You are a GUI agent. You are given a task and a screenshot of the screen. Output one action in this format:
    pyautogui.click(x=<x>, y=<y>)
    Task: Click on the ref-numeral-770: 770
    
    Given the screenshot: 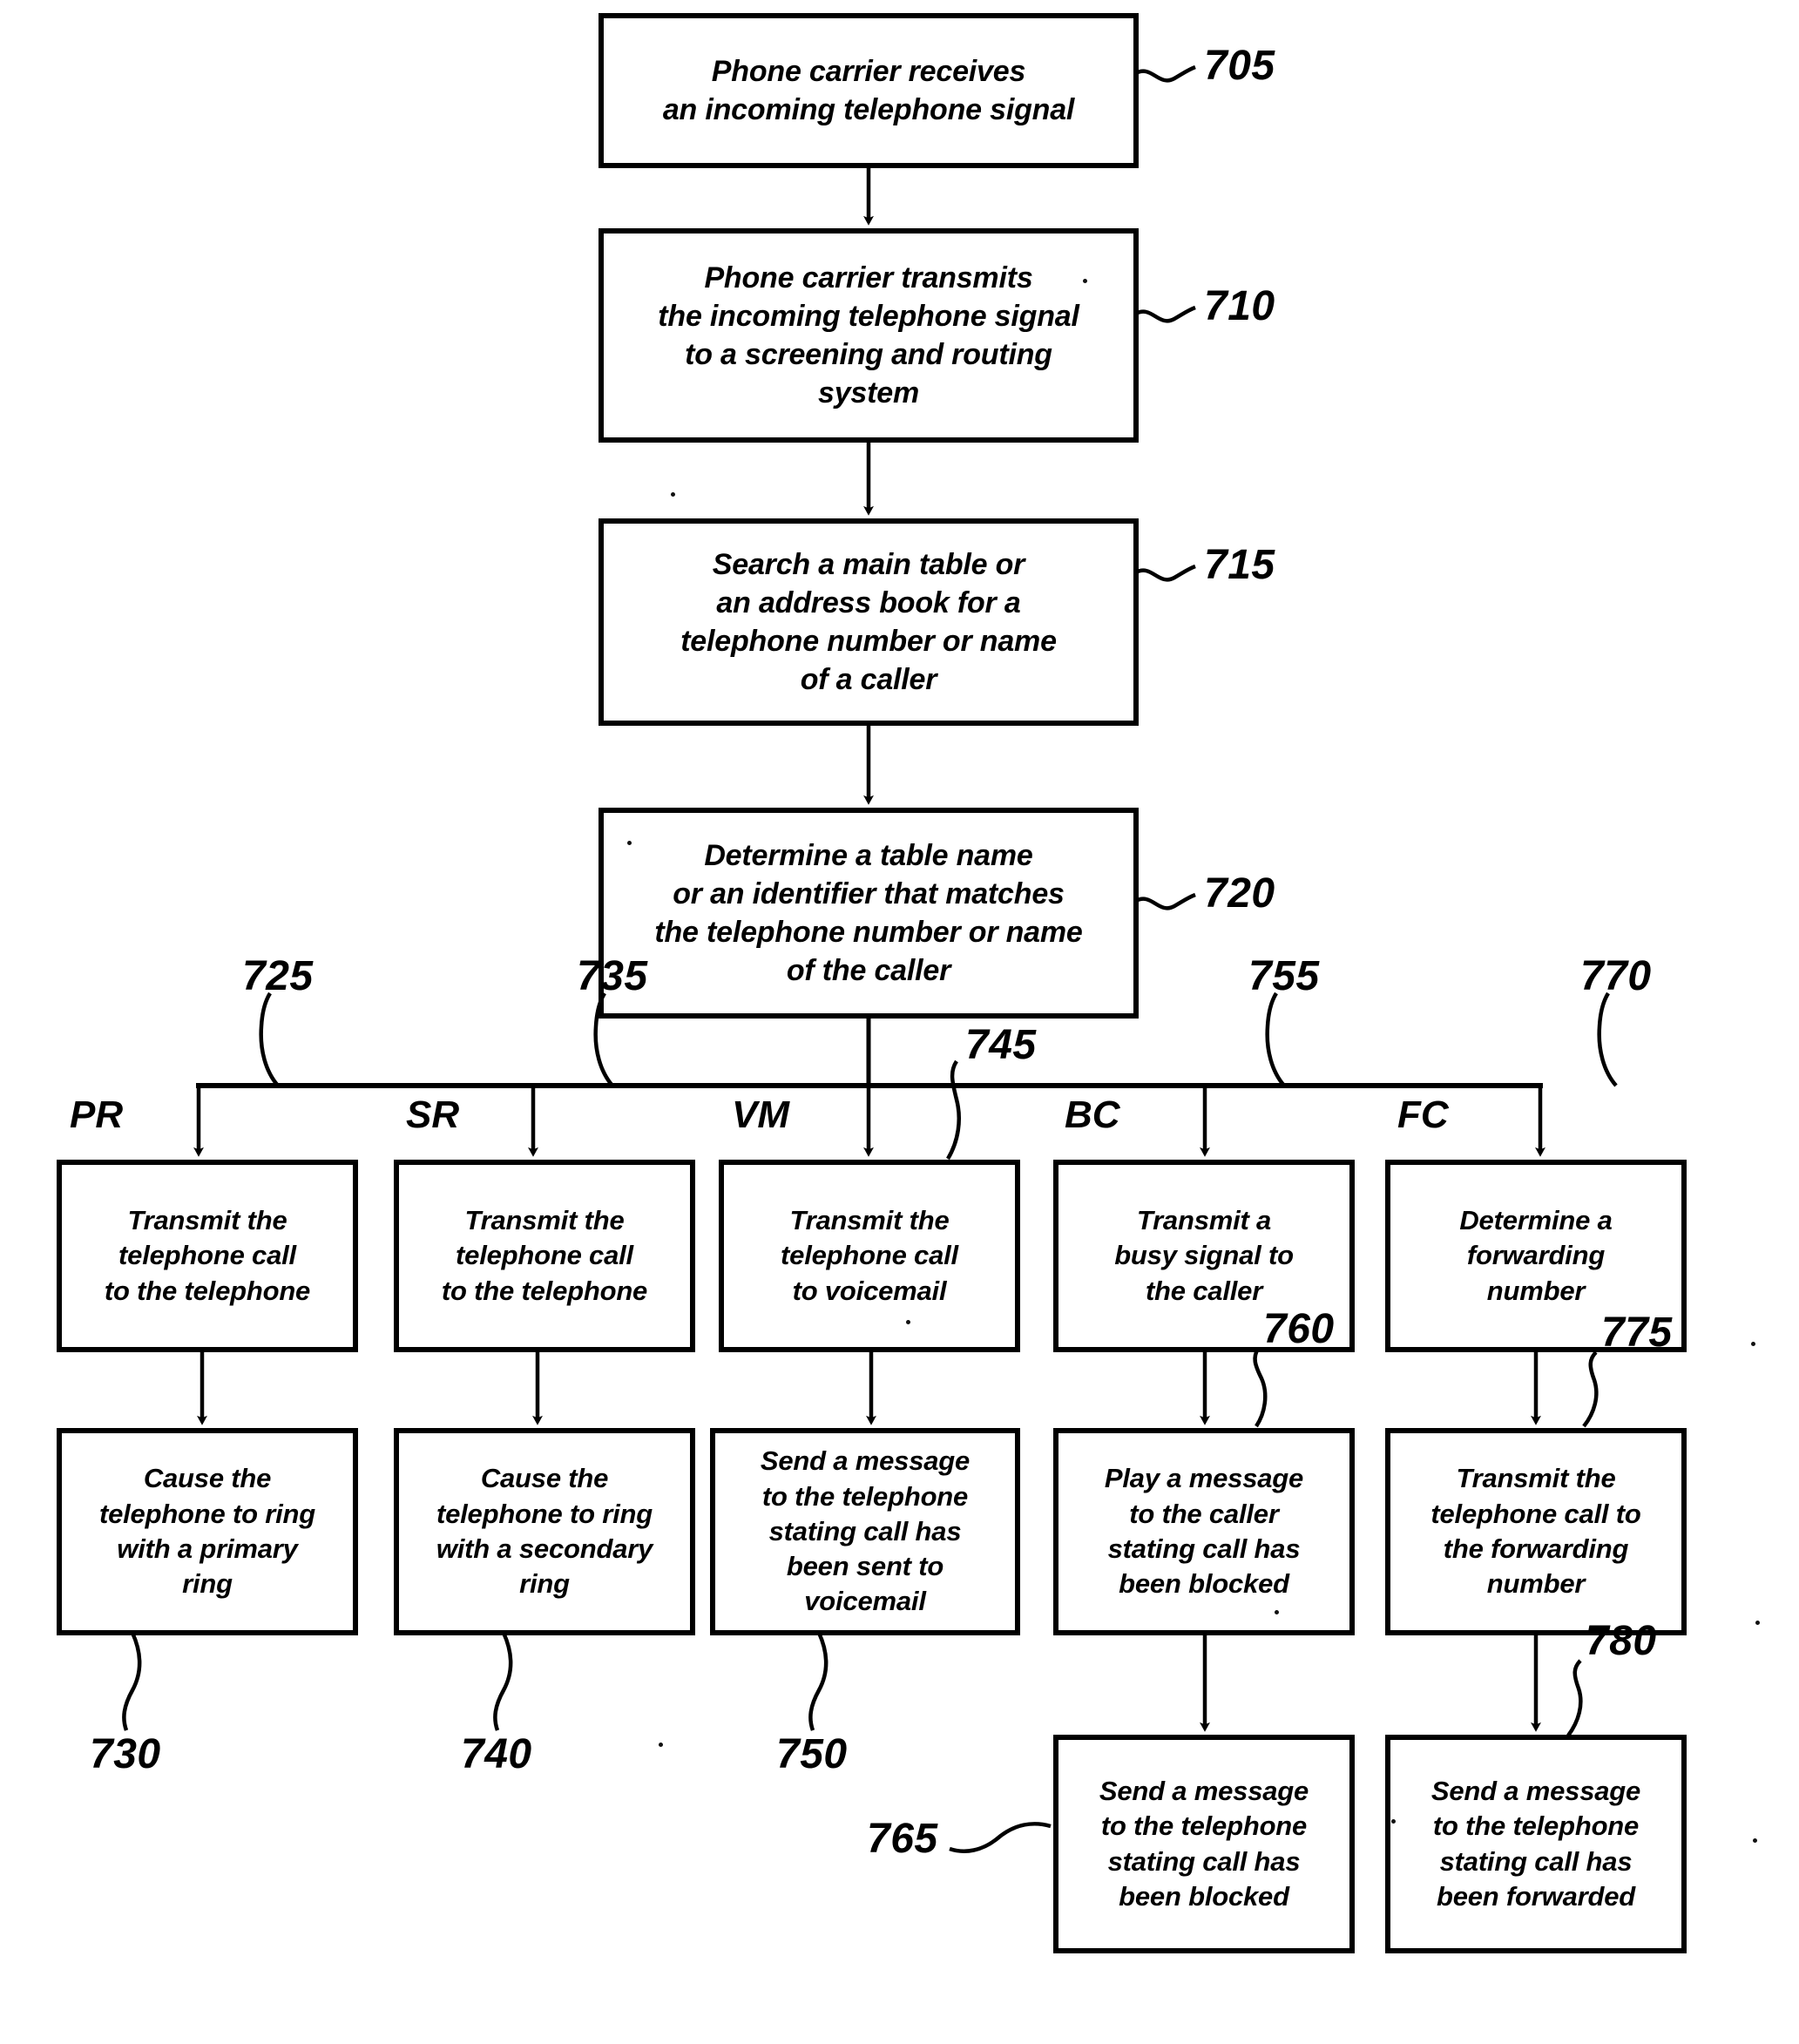 What is the action you would take?
    pyautogui.click(x=1616, y=976)
    